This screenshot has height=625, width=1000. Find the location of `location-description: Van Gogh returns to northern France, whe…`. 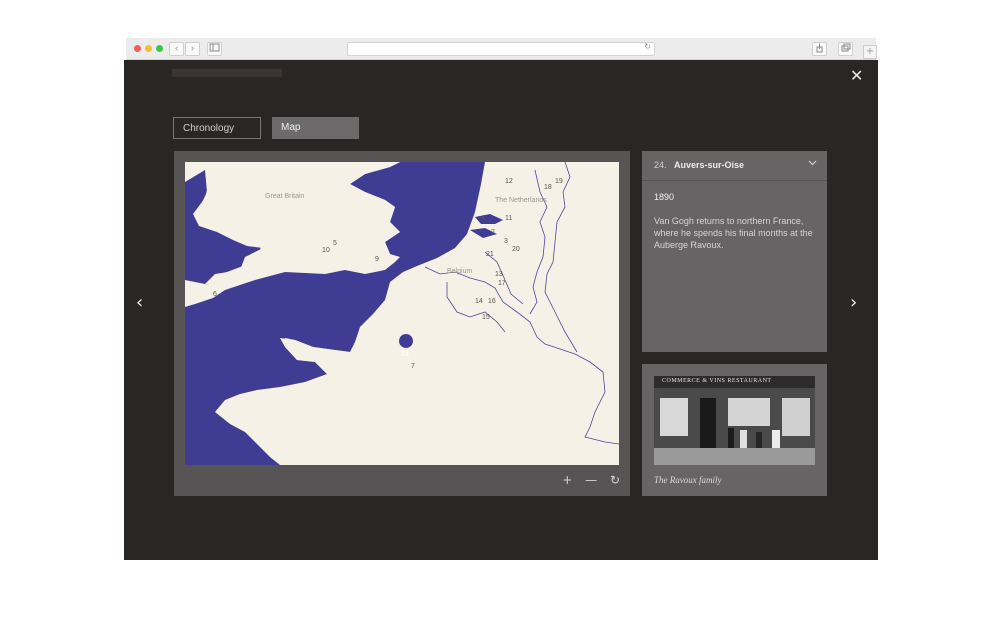

location-description: Van Gogh returns to northern France, whe… is located at coordinates (733, 233).